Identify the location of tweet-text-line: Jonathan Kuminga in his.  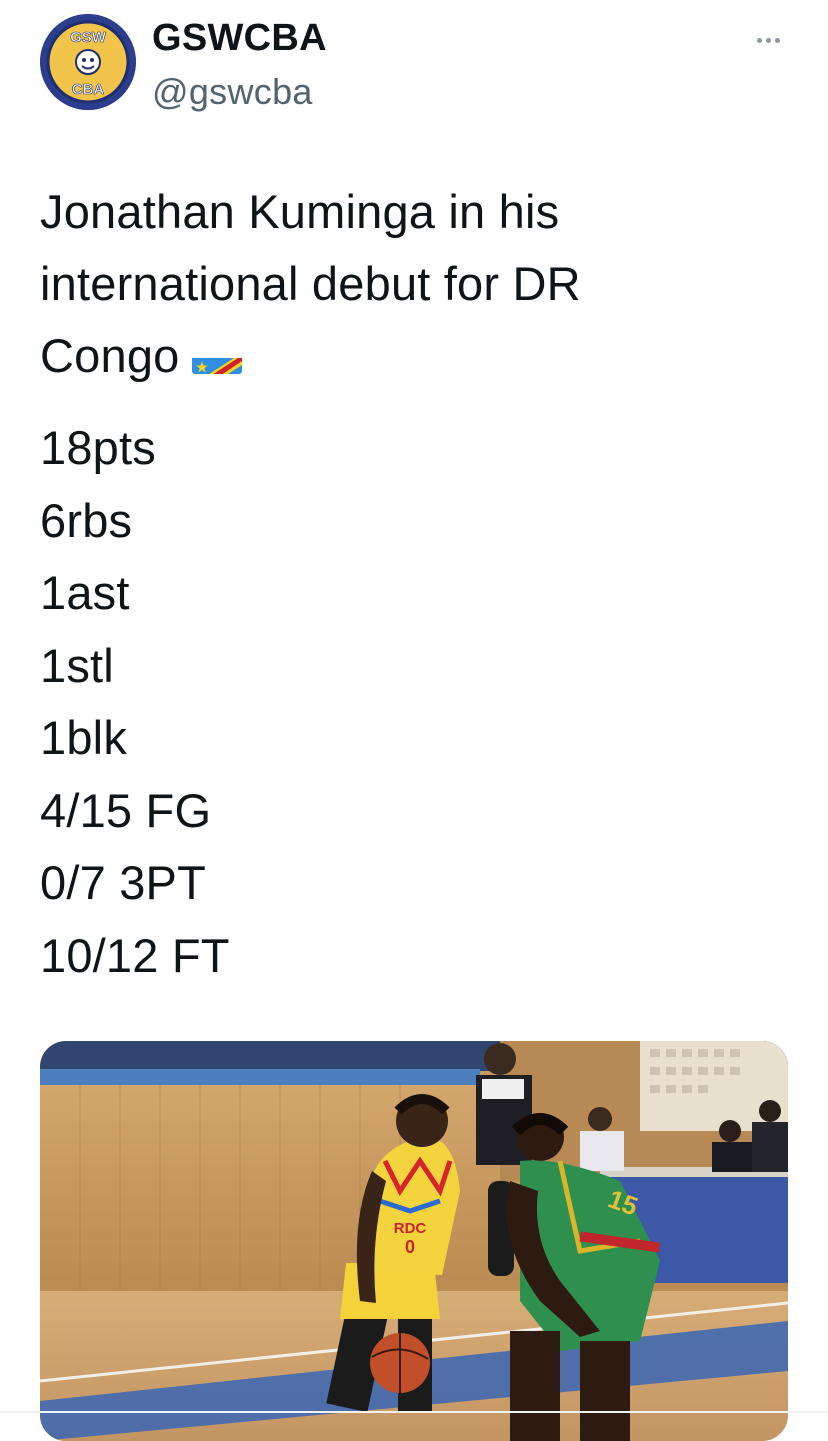
(300, 211).